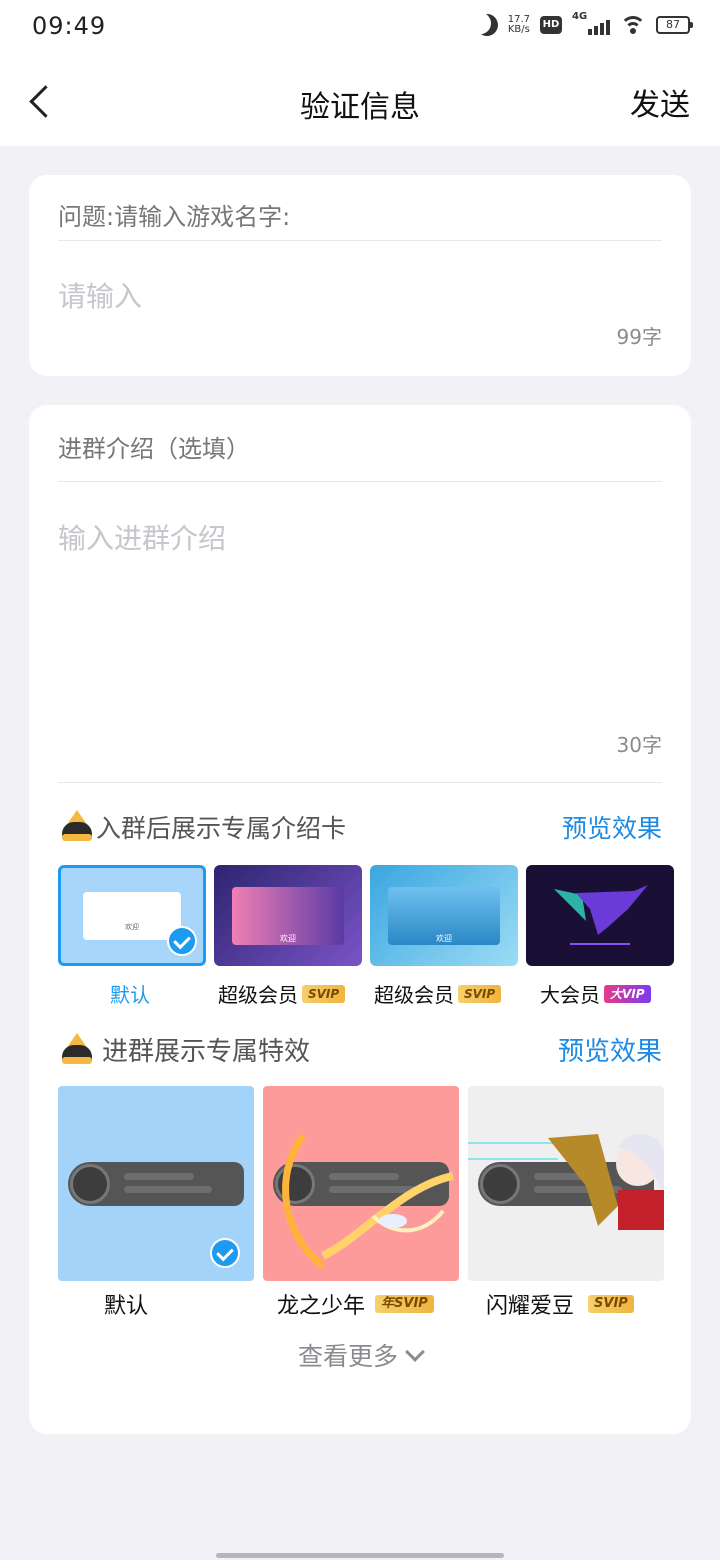  I want to click on idol-character-graphic, so click(566, 1181).